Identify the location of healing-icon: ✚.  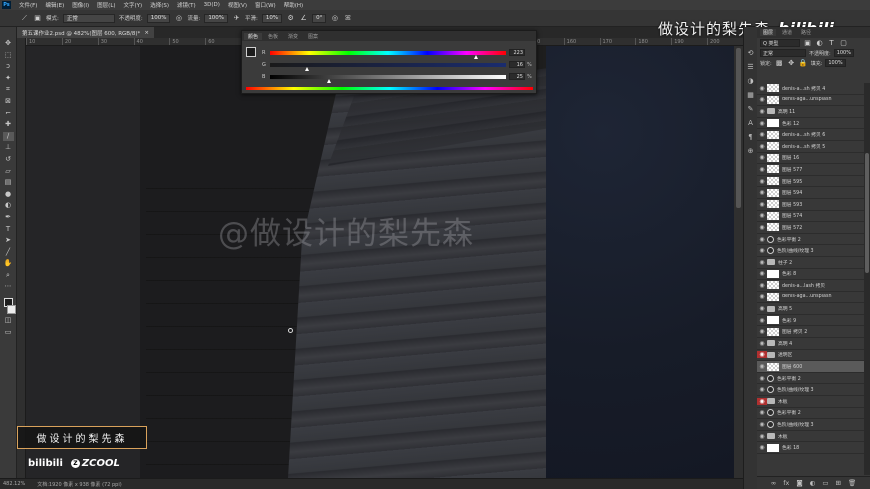
(8, 124).